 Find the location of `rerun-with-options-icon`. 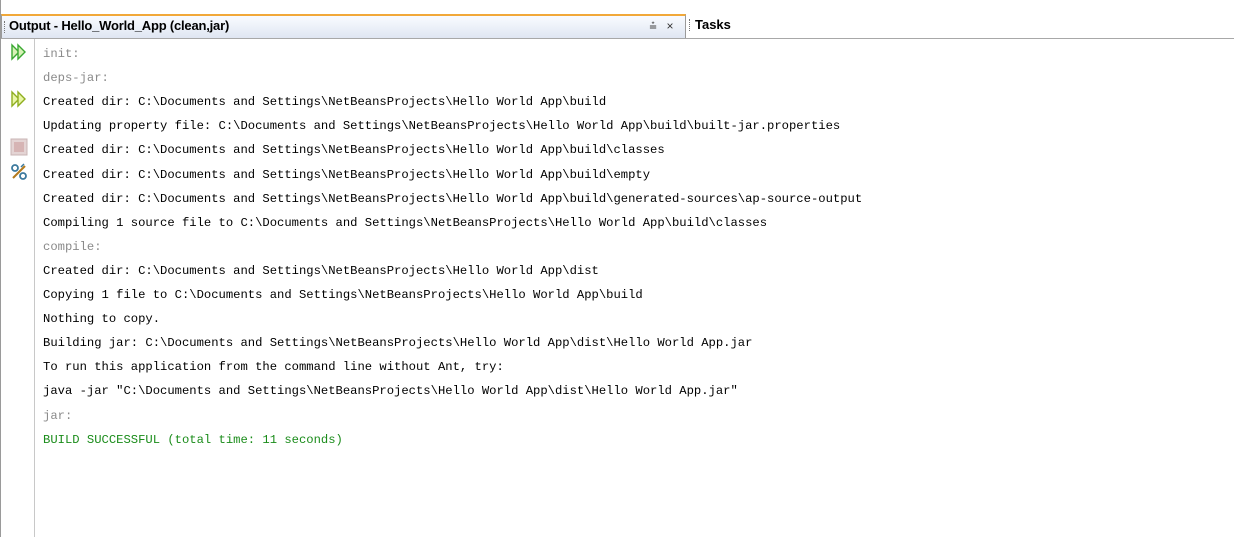

rerun-with-options-icon is located at coordinates (18, 99).